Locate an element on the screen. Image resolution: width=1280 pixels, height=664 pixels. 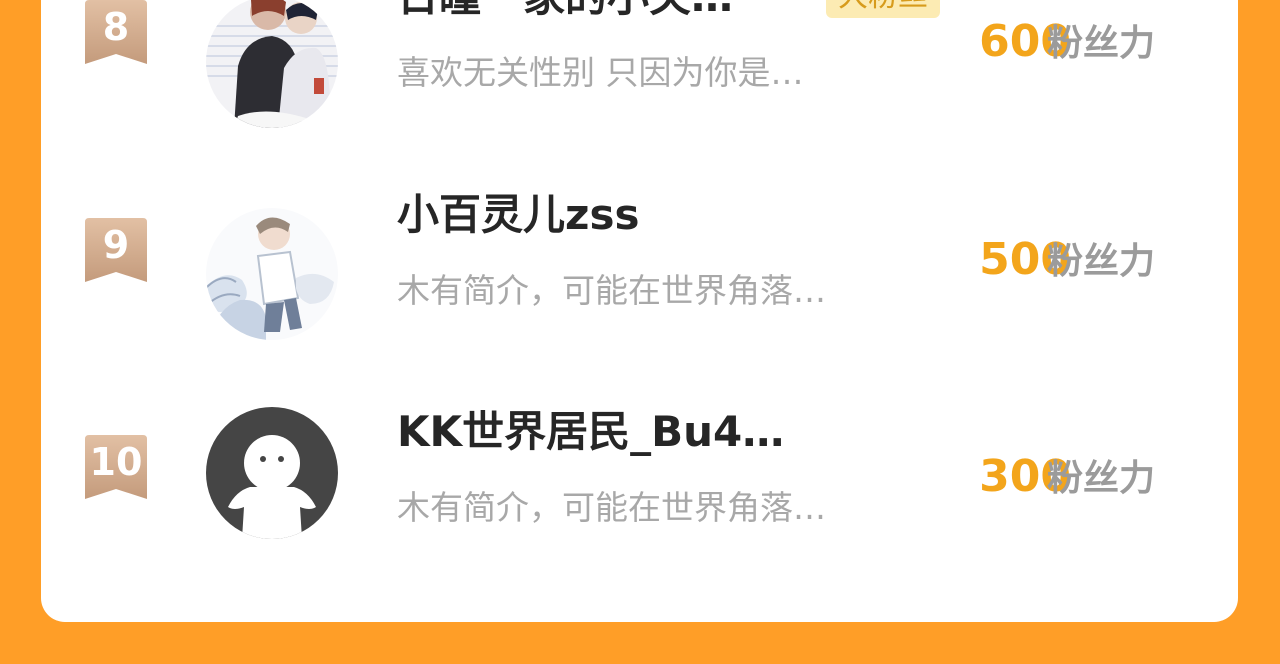
fan-level-badge: 大粉丝 is located at coordinates (883, 9).